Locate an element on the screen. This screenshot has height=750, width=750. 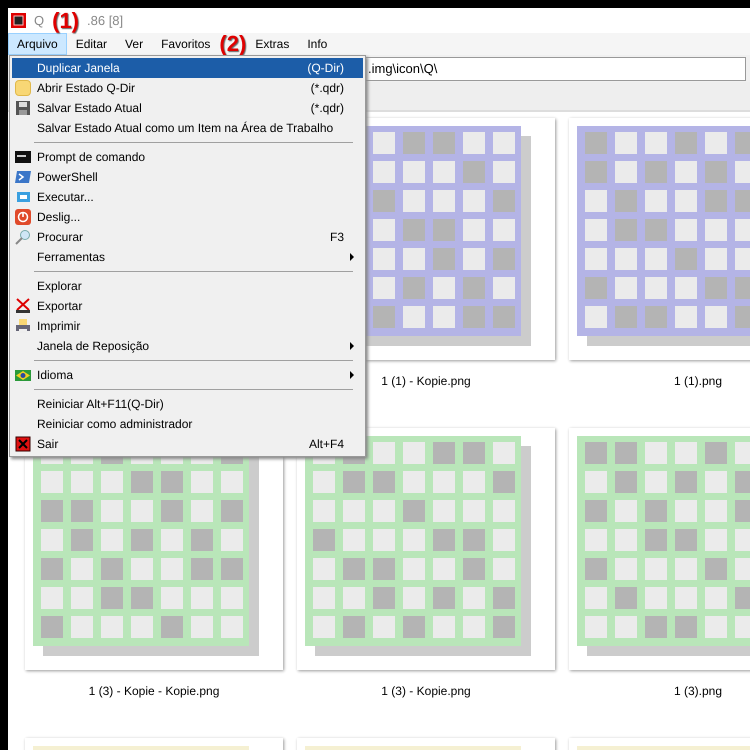
run-window-icon is located at coordinates (23, 197).